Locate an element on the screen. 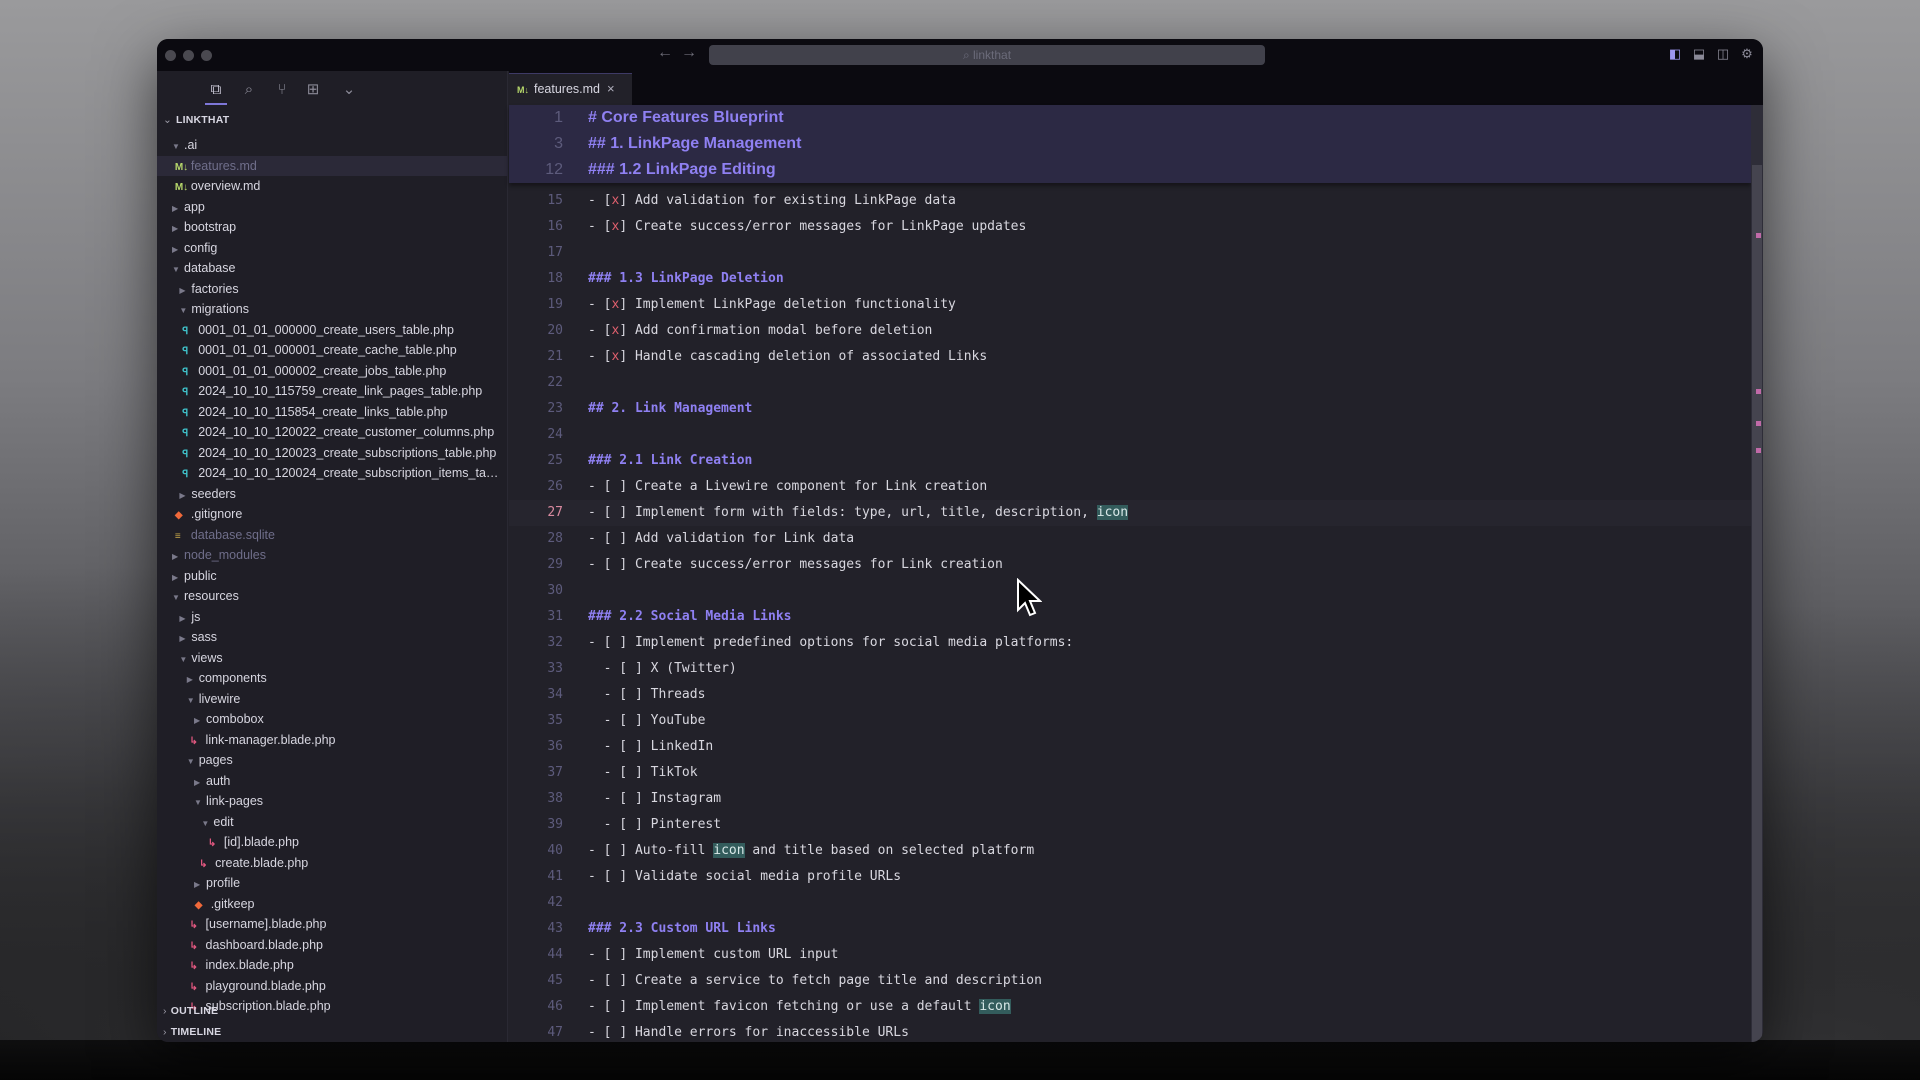 This screenshot has width=1920, height=1080. line-number: 1 is located at coordinates (558, 117).